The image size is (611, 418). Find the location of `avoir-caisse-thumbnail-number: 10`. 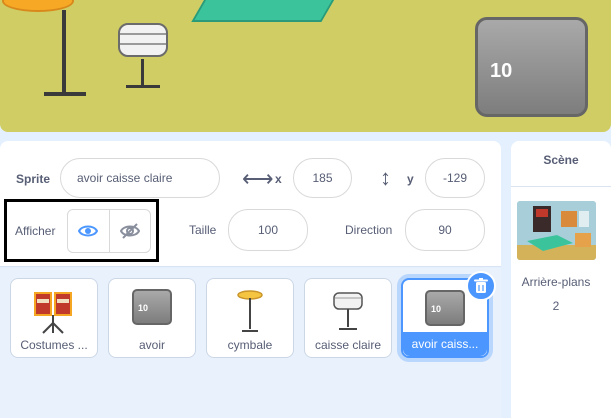

avoir-caisse-thumbnail-number: 10 is located at coordinates (436, 309).